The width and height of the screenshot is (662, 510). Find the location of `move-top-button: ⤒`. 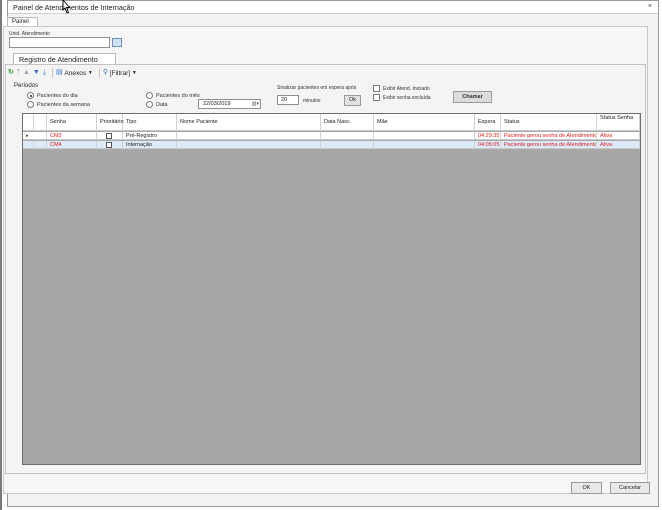

move-top-button: ⤒ is located at coordinates (18, 73).